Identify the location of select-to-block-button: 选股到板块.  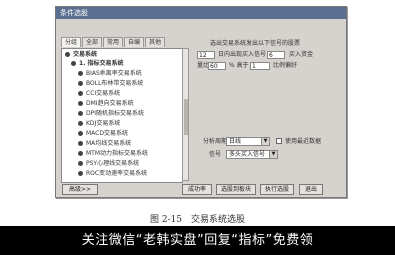
(236, 189).